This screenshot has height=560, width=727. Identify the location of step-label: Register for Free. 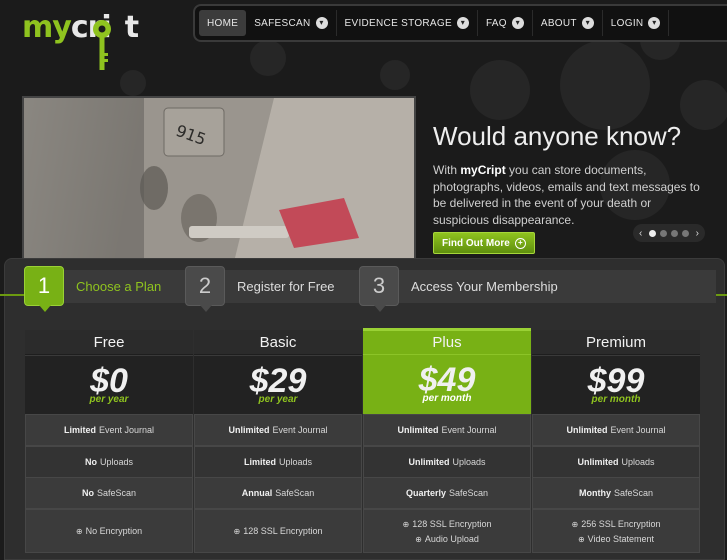
(286, 286).